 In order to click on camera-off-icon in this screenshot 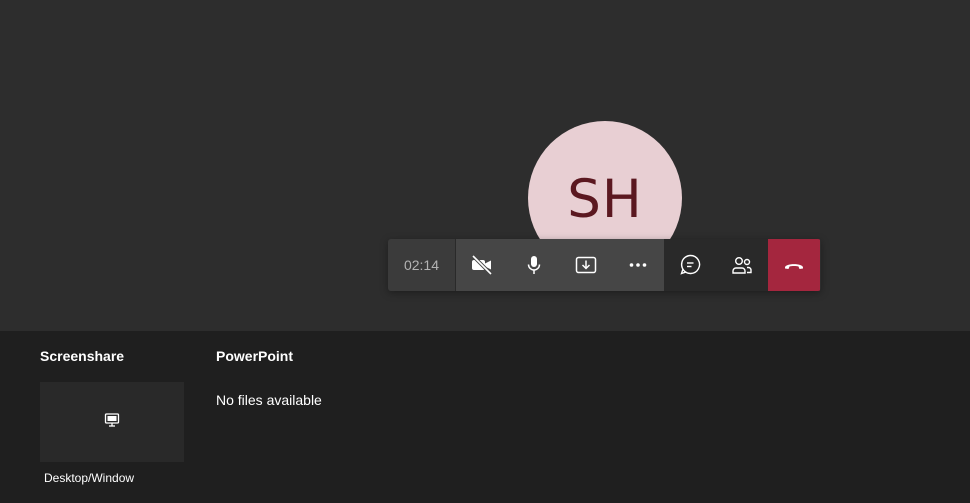, I will do `click(482, 265)`.